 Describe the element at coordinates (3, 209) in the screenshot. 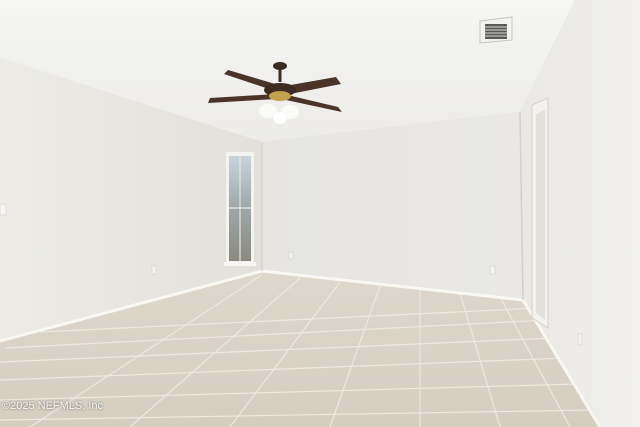

I see `light-switch` at that location.